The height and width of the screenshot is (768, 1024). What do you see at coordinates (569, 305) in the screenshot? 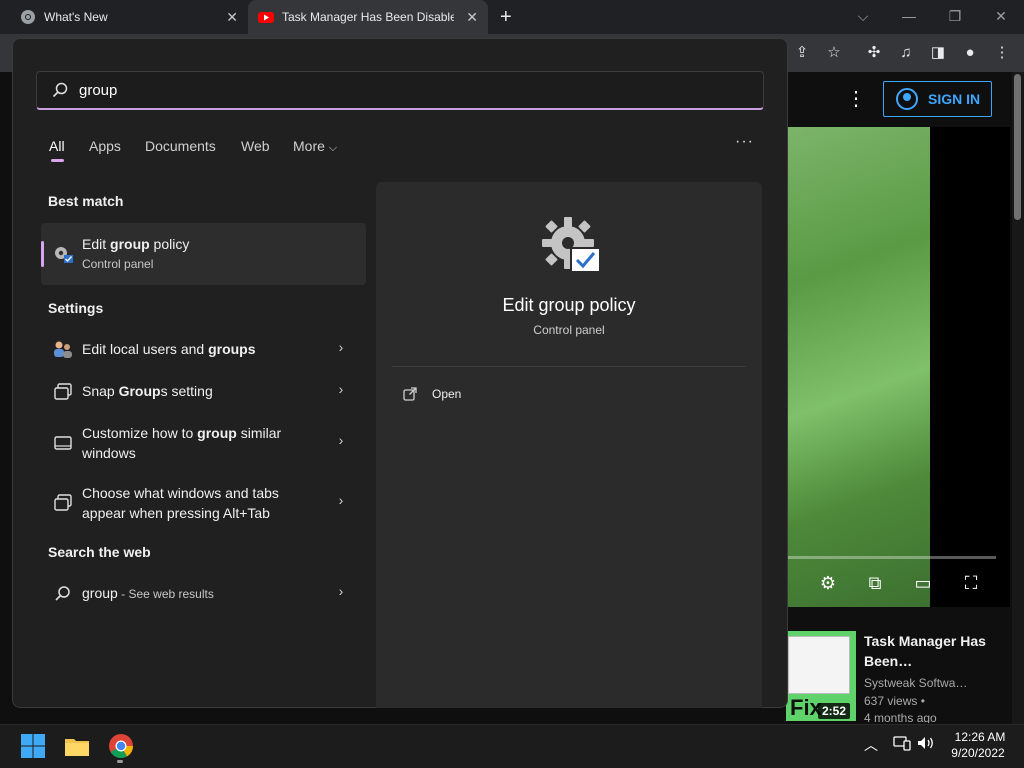
I see `preview-title: Edit group policy` at bounding box center [569, 305].